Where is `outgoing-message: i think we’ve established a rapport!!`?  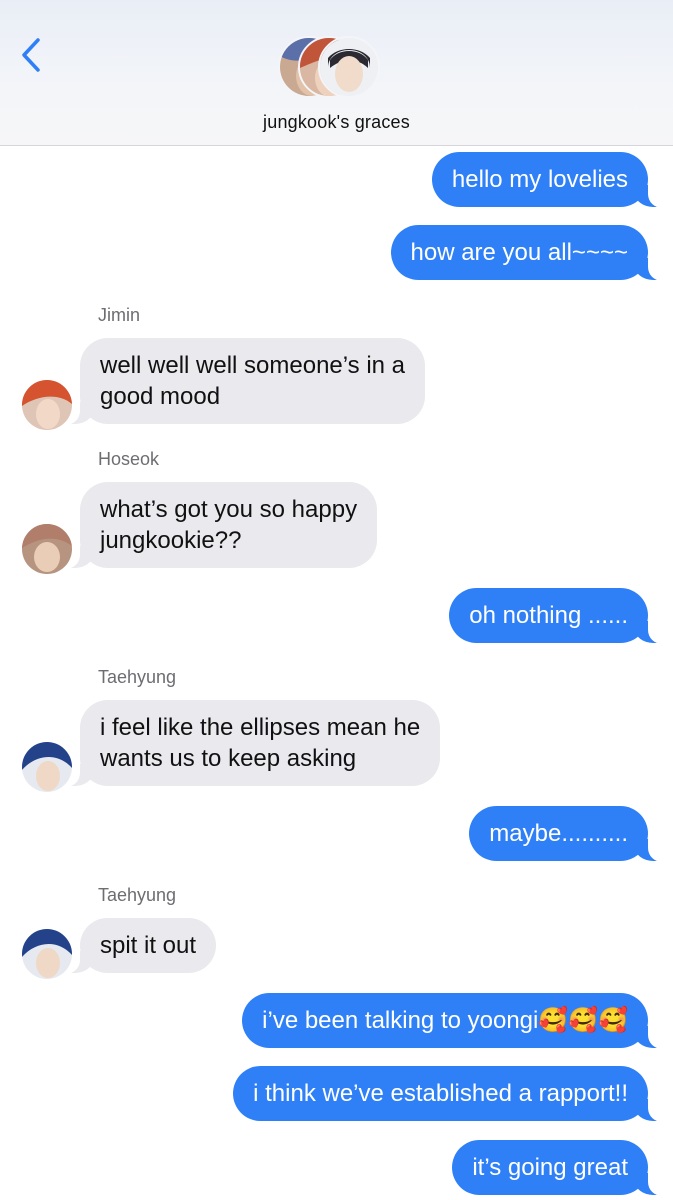
outgoing-message: i think we’ve established a rapport!! is located at coordinates (452, 1094).